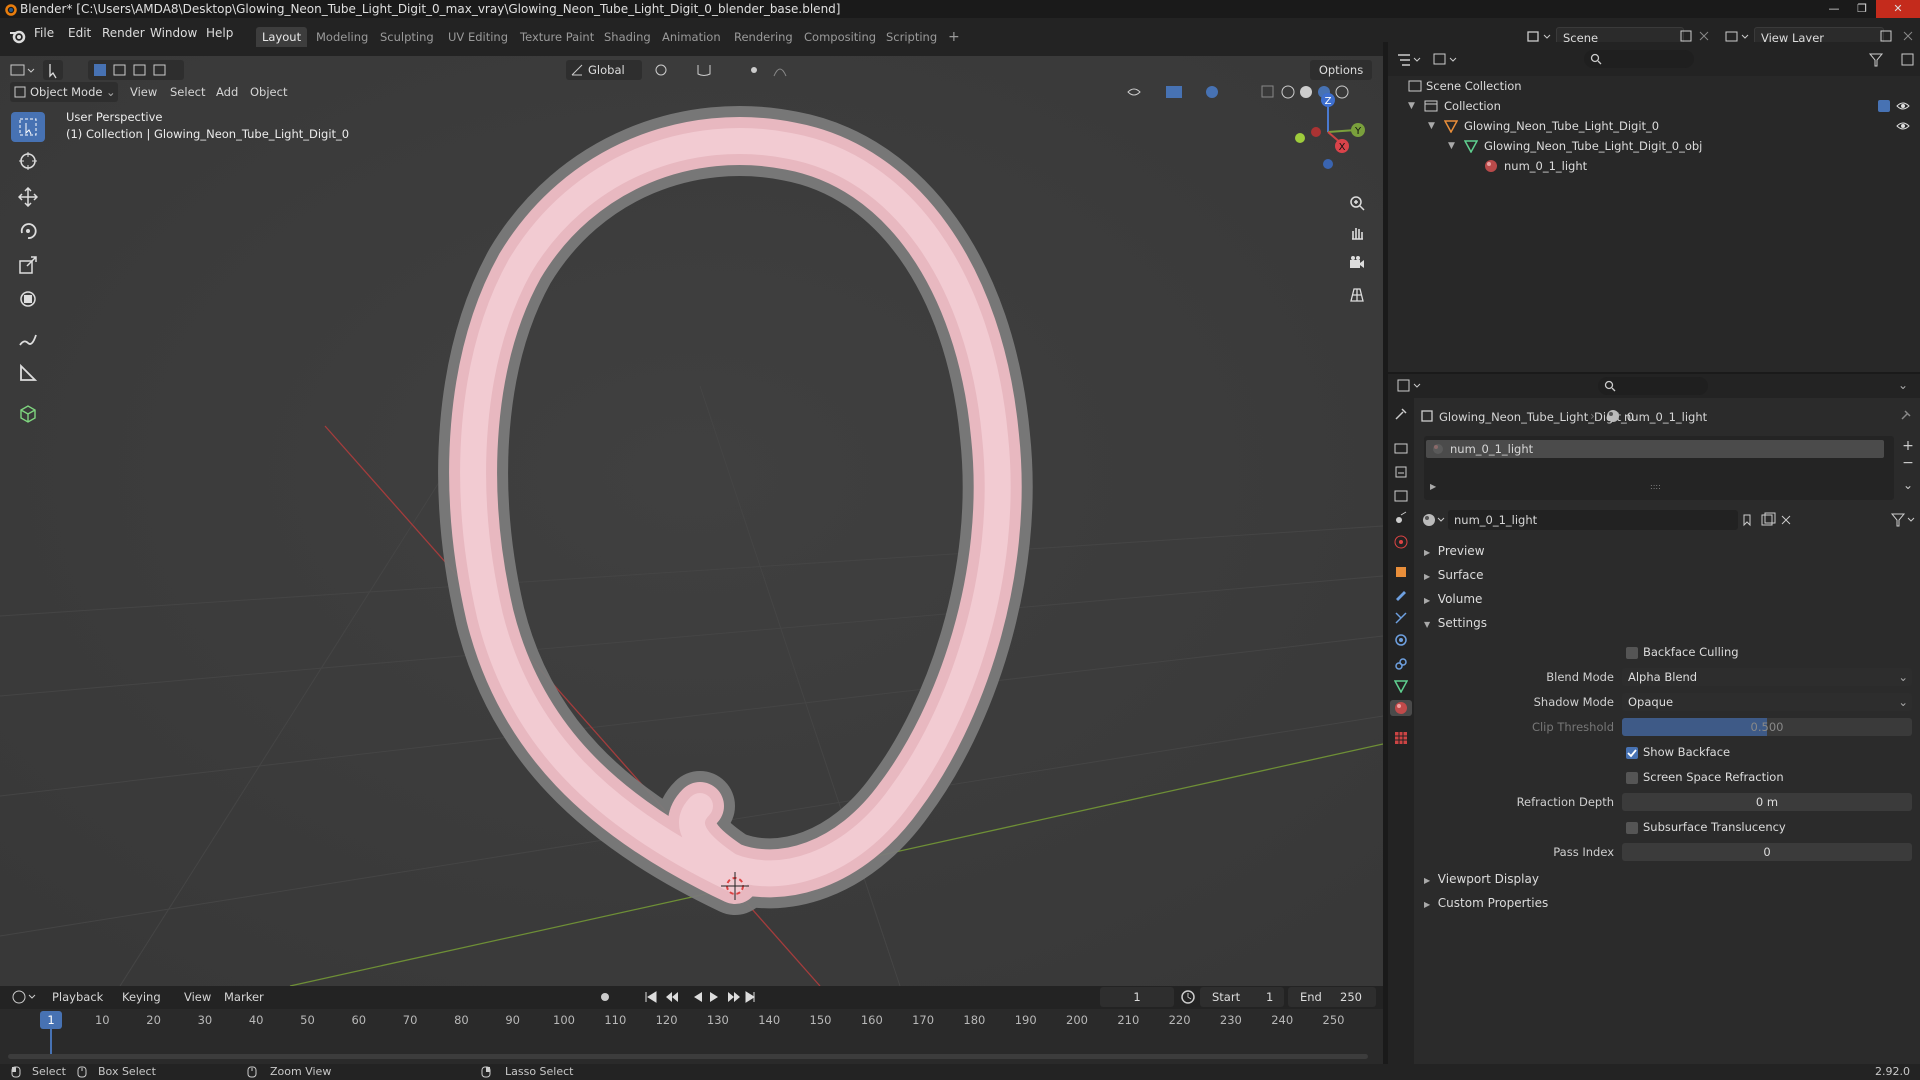  What do you see at coordinates (1486, 903) in the screenshot?
I see `panel-custom-properties: ▶ Custom Properties` at bounding box center [1486, 903].